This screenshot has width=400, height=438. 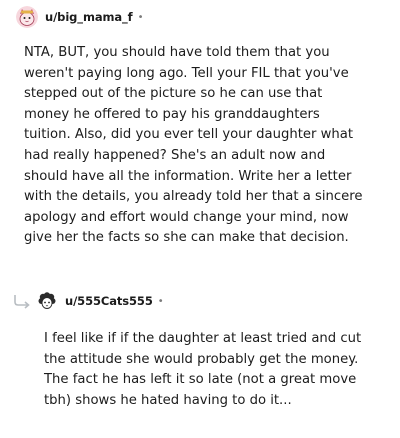 What do you see at coordinates (89, 17) in the screenshot?
I see `username: u/big_mama_f` at bounding box center [89, 17].